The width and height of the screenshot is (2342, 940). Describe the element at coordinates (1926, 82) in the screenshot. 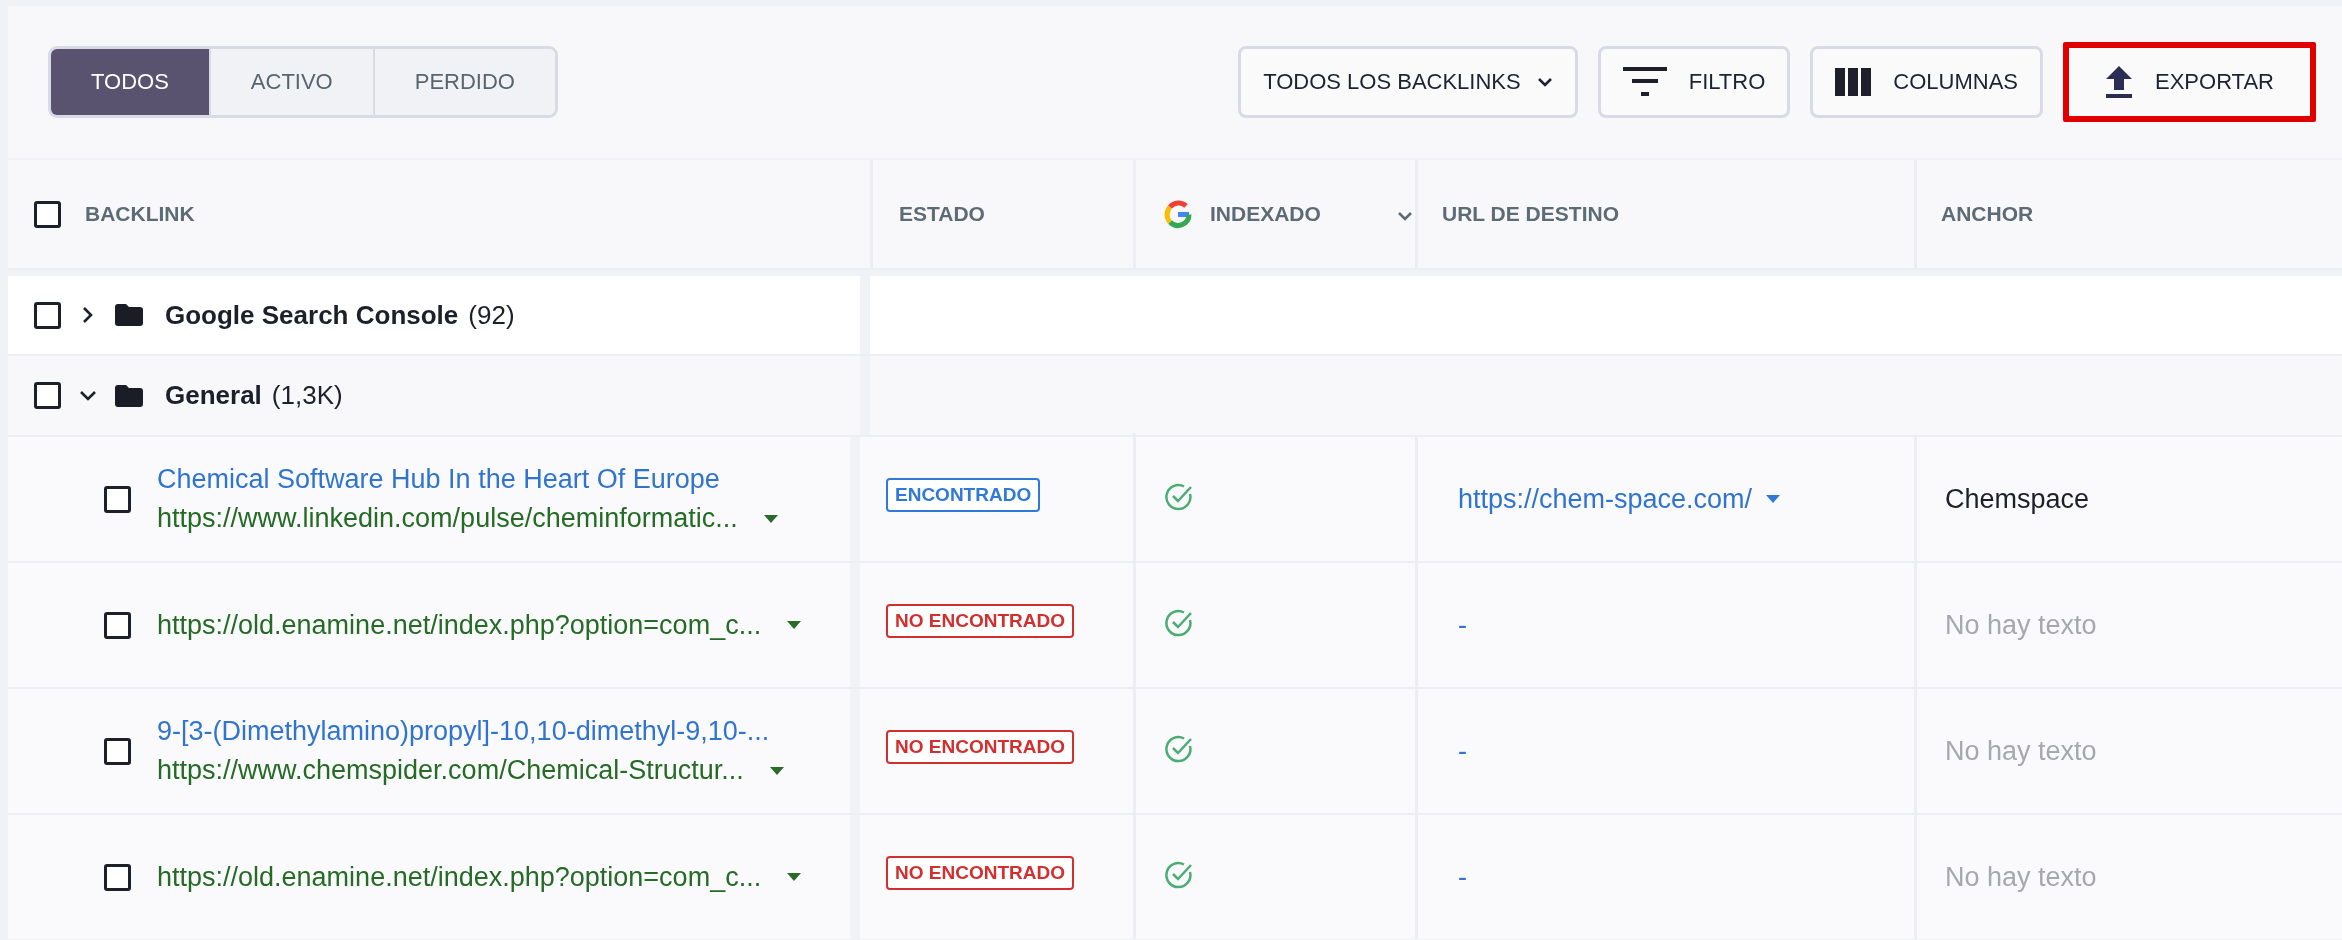

I see `columns-button: COLUMNAS` at that location.